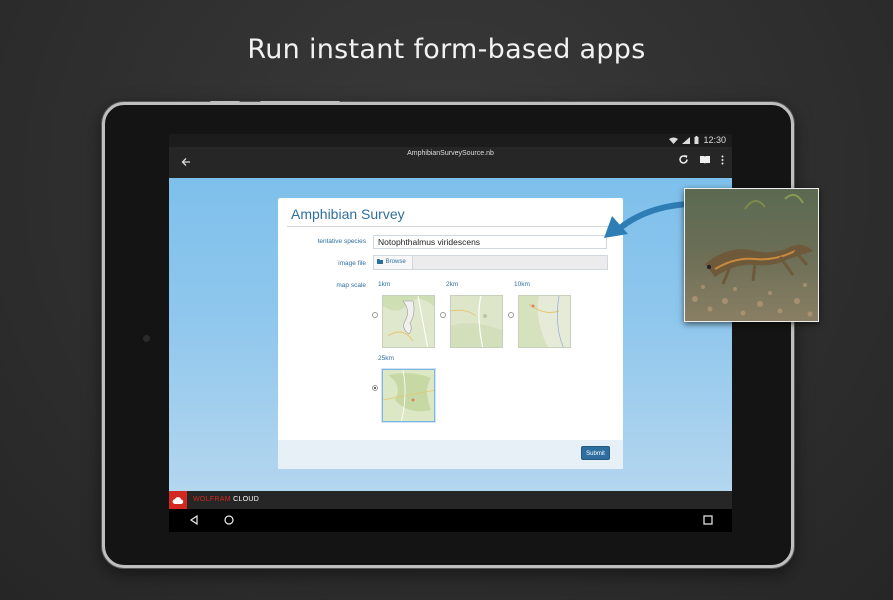 The height and width of the screenshot is (600, 893). I want to click on map-radio-2km, so click(443, 315).